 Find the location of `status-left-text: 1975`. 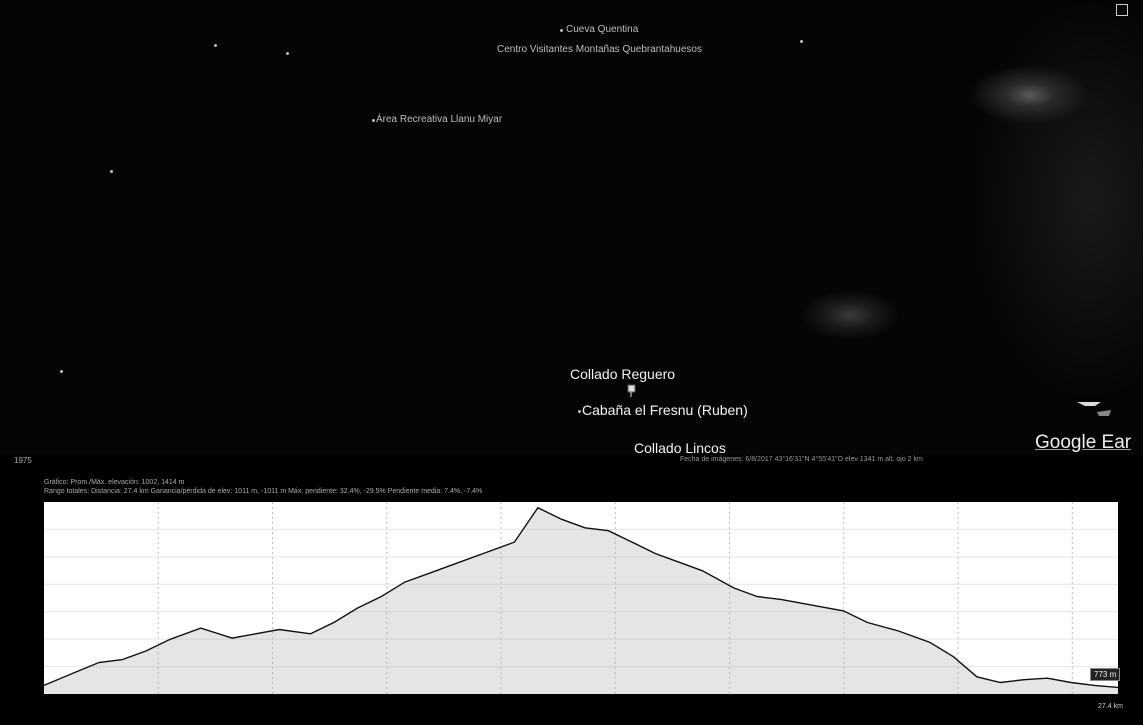

status-left-text: 1975 is located at coordinates (23, 460).